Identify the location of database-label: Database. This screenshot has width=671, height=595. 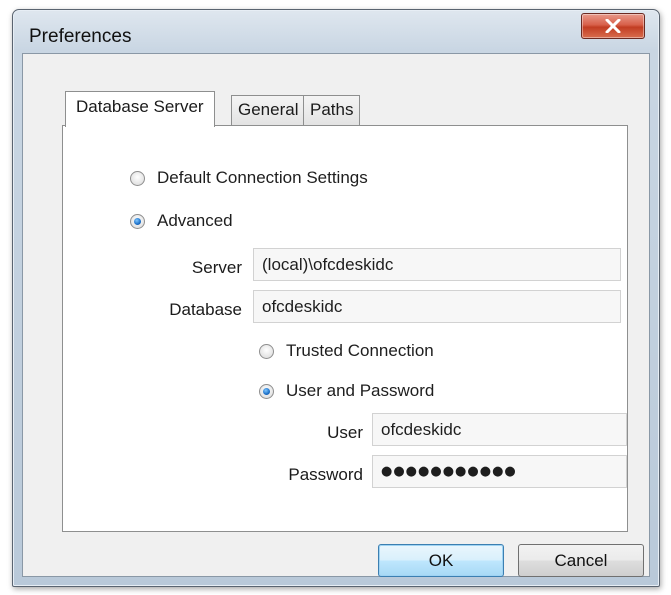
(205, 309).